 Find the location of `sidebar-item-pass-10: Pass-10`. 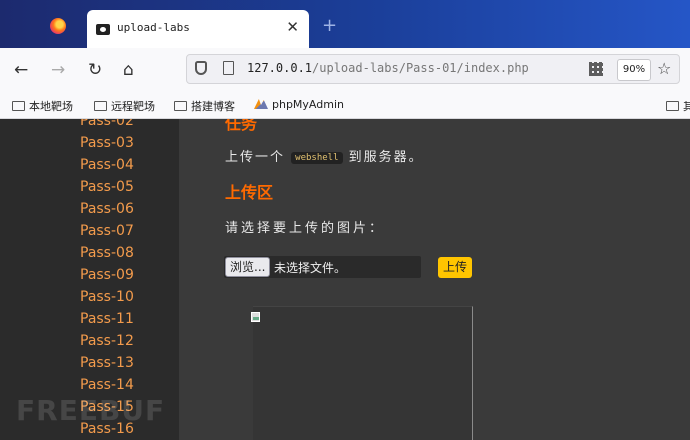

sidebar-item-pass-10: Pass-10 is located at coordinates (107, 297).